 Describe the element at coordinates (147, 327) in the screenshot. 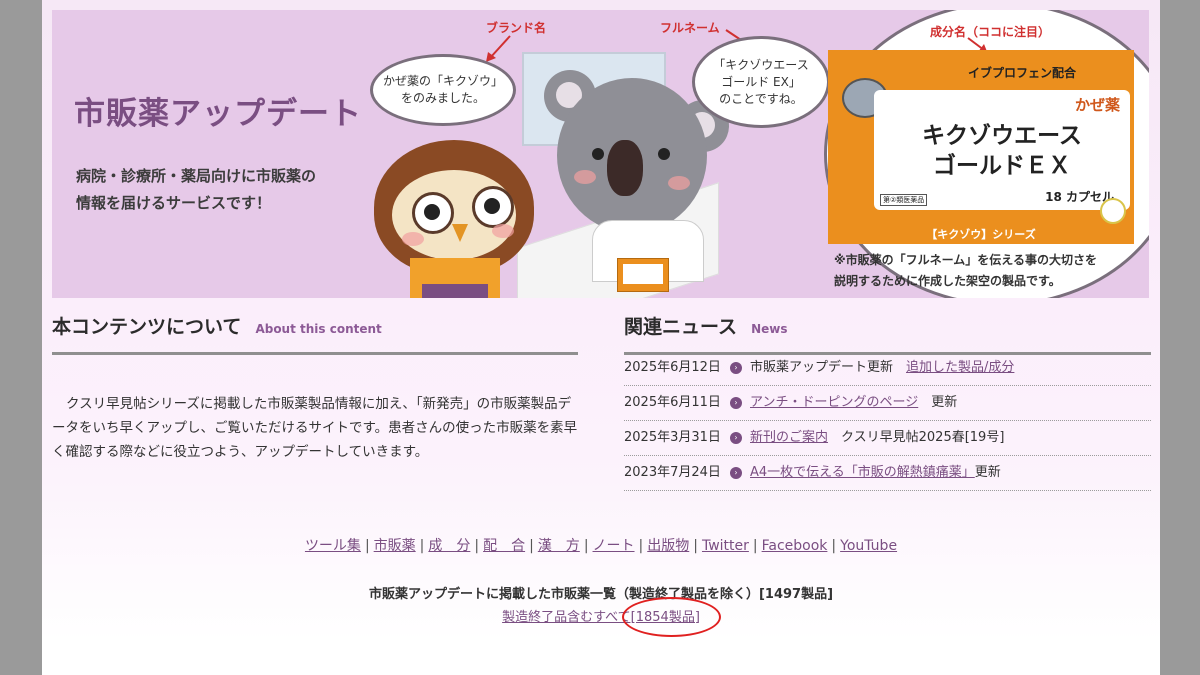

I see `about-title: 本コンテンツについて` at that location.